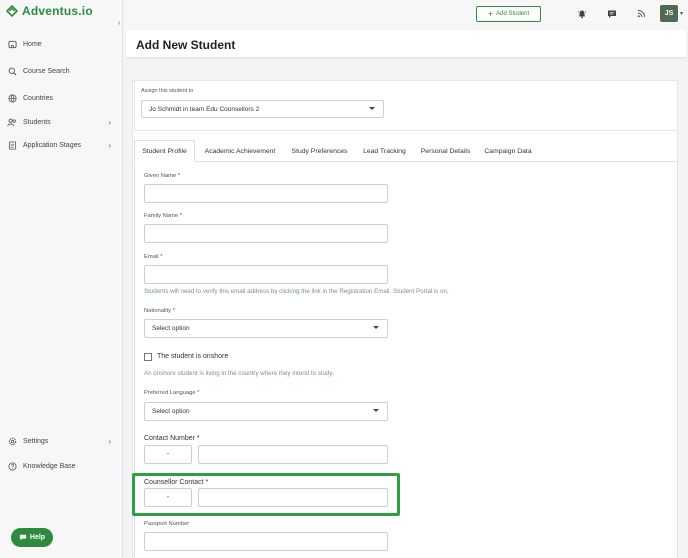 The image size is (688, 558). I want to click on chat-icon, so click(23, 537).